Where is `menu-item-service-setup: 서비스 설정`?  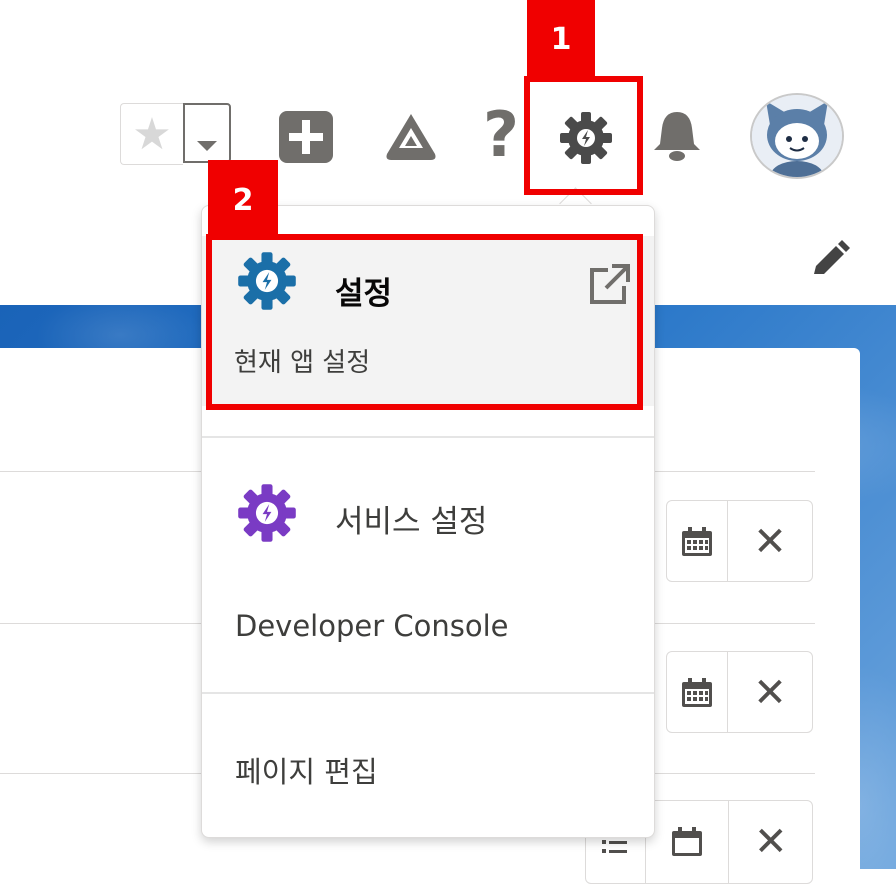
menu-item-service-setup: 서비스 설정 is located at coordinates (428, 513).